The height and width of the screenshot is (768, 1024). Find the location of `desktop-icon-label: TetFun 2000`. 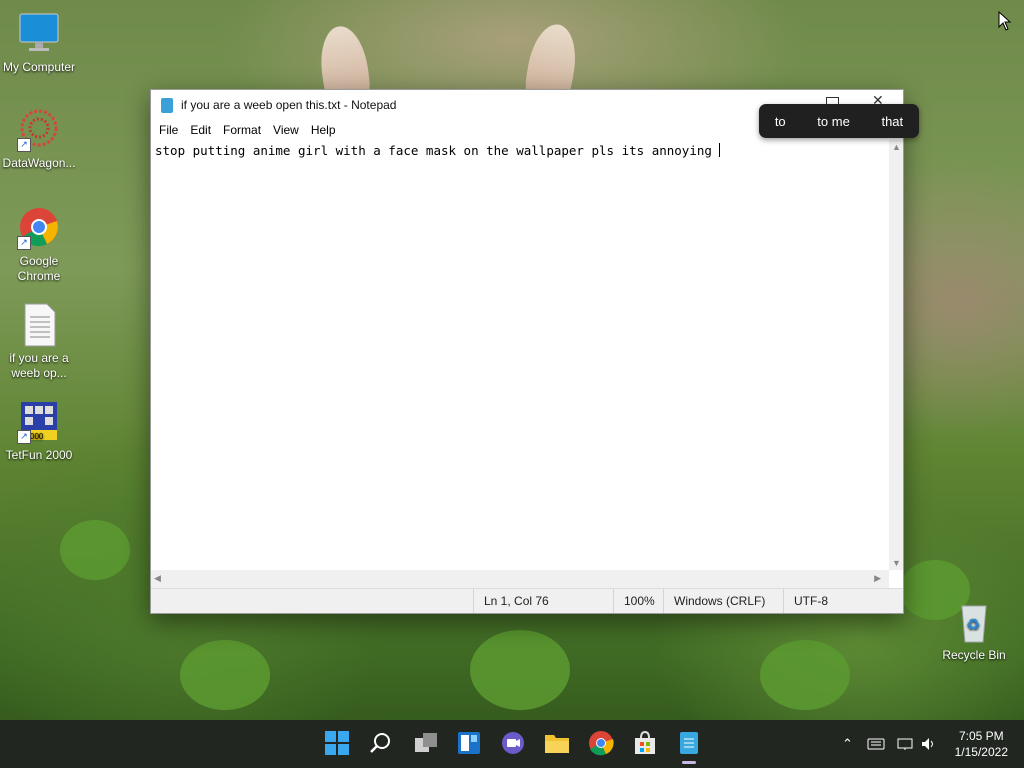

desktop-icon-label: TetFun 2000 is located at coordinates (39, 455).